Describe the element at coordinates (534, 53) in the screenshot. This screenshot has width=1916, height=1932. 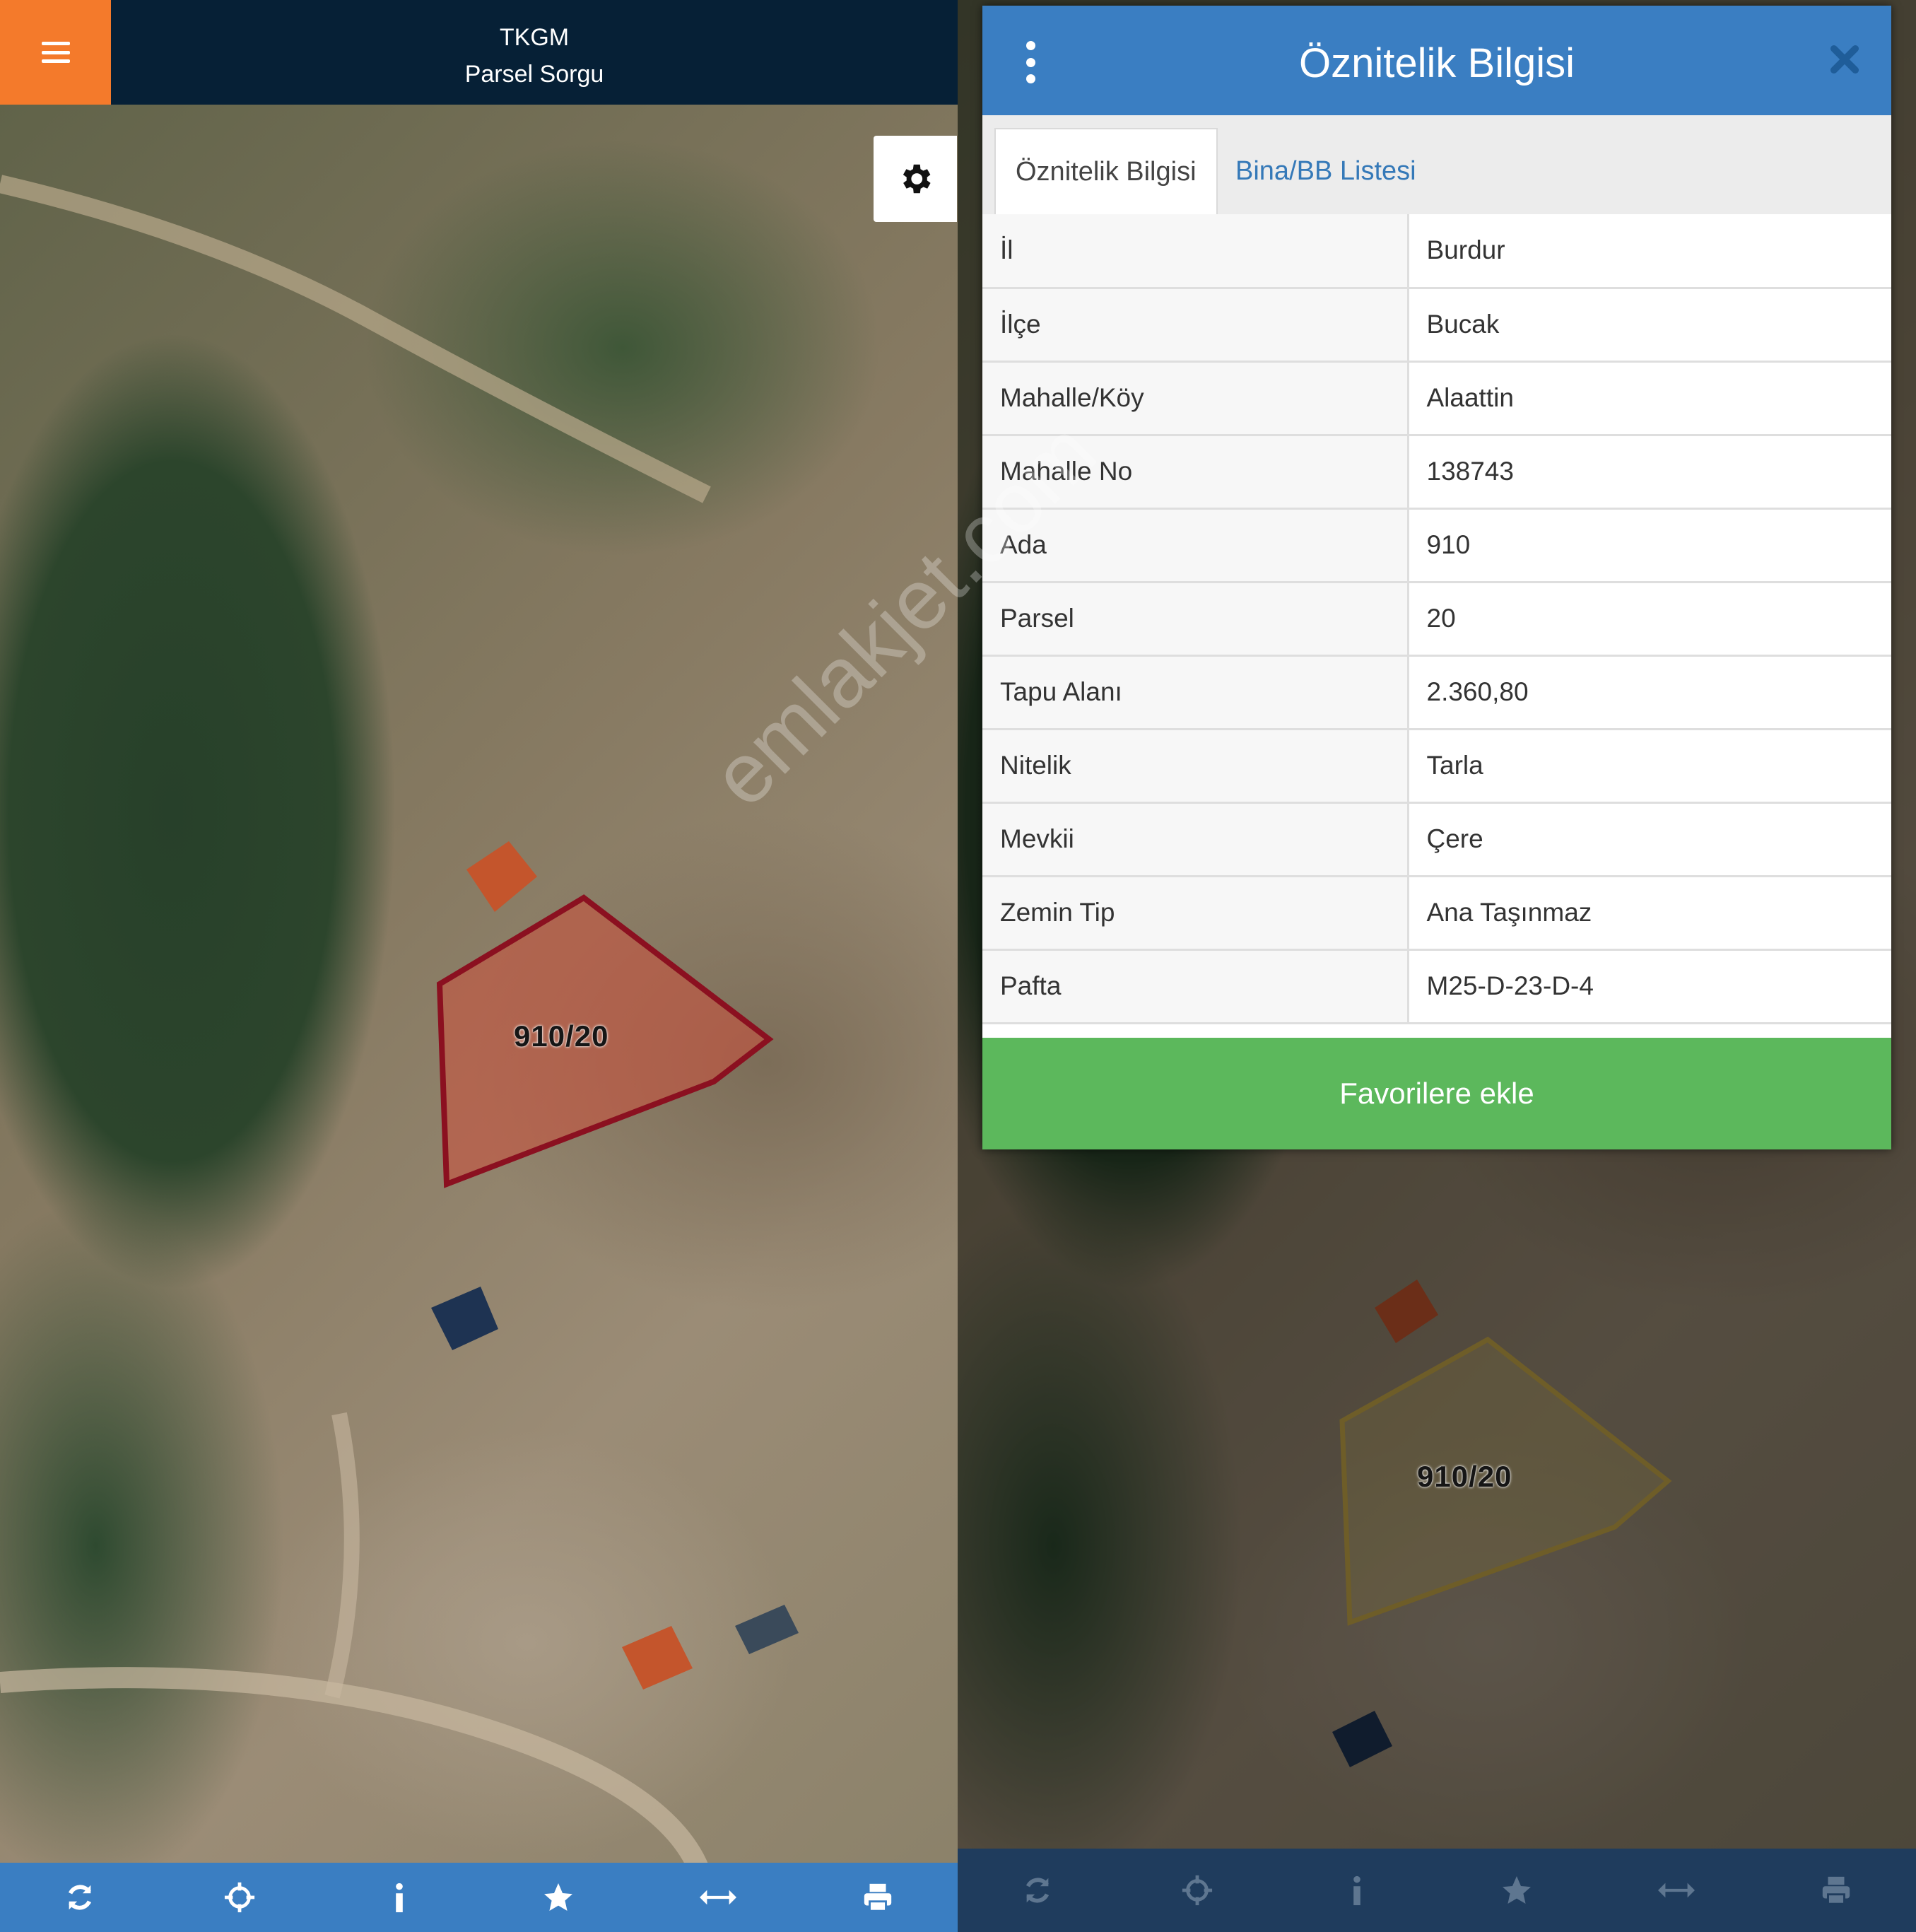
I see `app-header: TKGM Parsel Sorgu` at that location.